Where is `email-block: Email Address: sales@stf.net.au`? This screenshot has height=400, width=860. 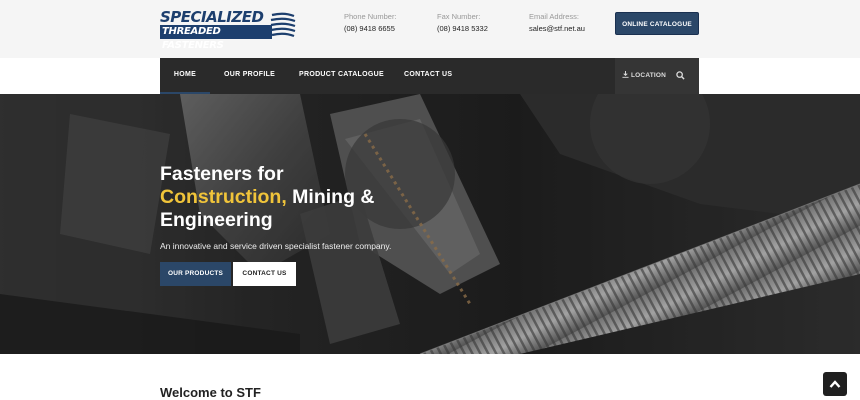
email-block: Email Address: sales@stf.net.au is located at coordinates (557, 23).